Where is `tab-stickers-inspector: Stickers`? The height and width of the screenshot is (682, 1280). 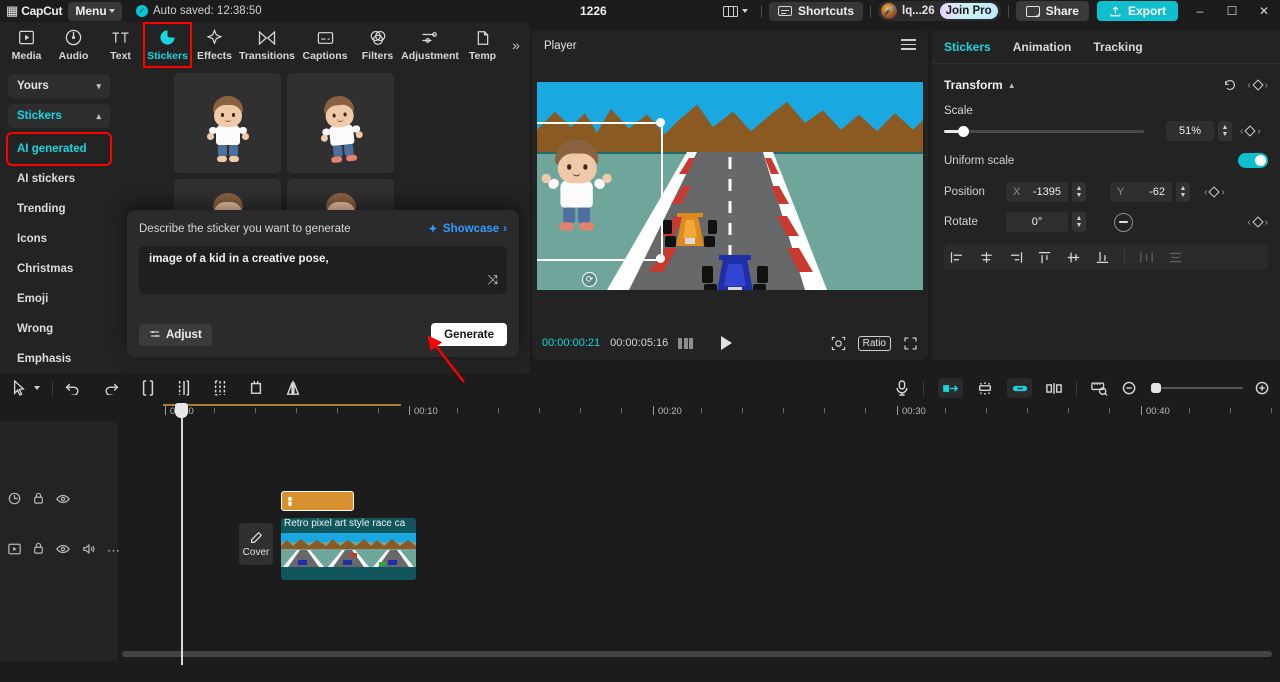 tab-stickers-inspector: Stickers is located at coordinates (967, 47).